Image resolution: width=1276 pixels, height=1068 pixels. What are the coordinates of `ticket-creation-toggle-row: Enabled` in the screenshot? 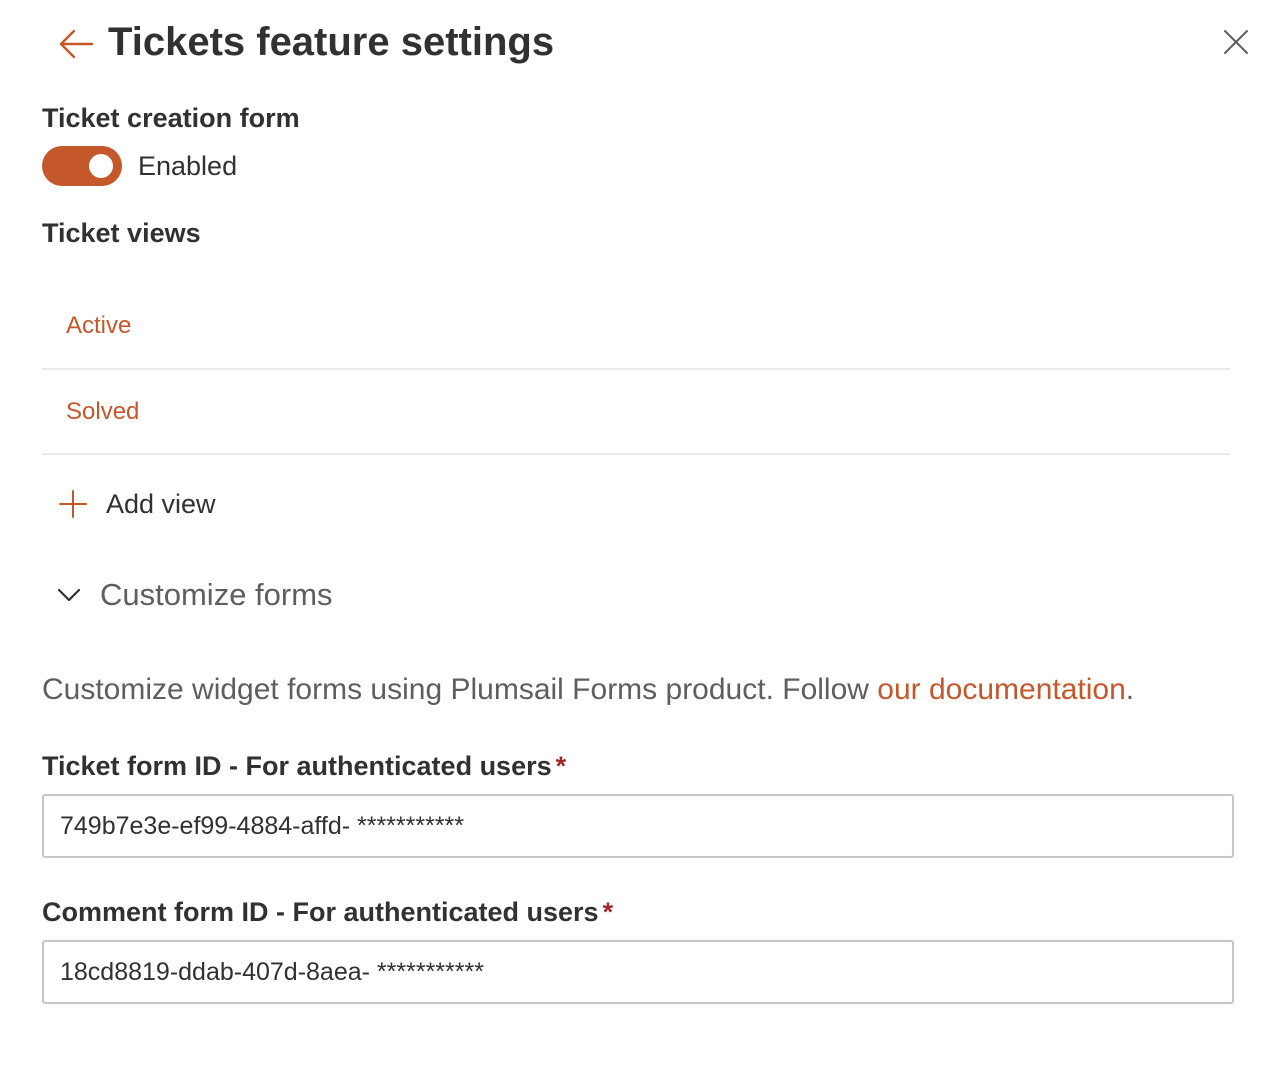 It's located at (139, 166).